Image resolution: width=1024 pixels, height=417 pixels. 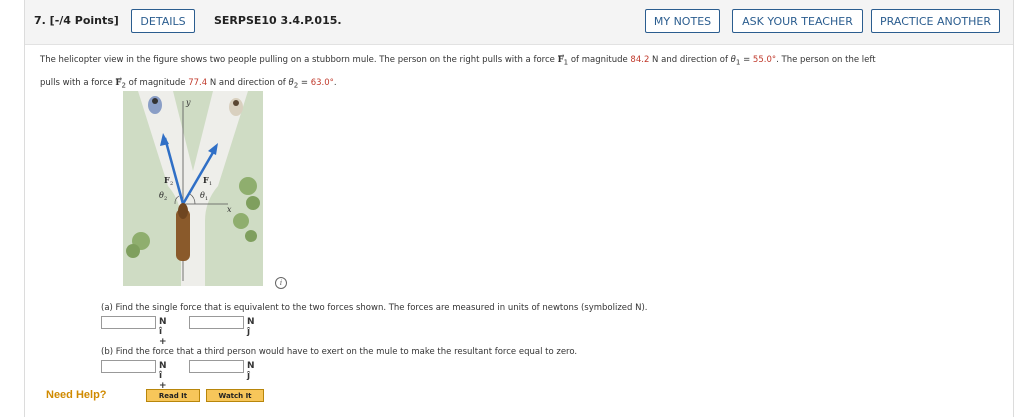 What do you see at coordinates (173, 395) in the screenshot?
I see `read-it-button: Read It` at bounding box center [173, 395].